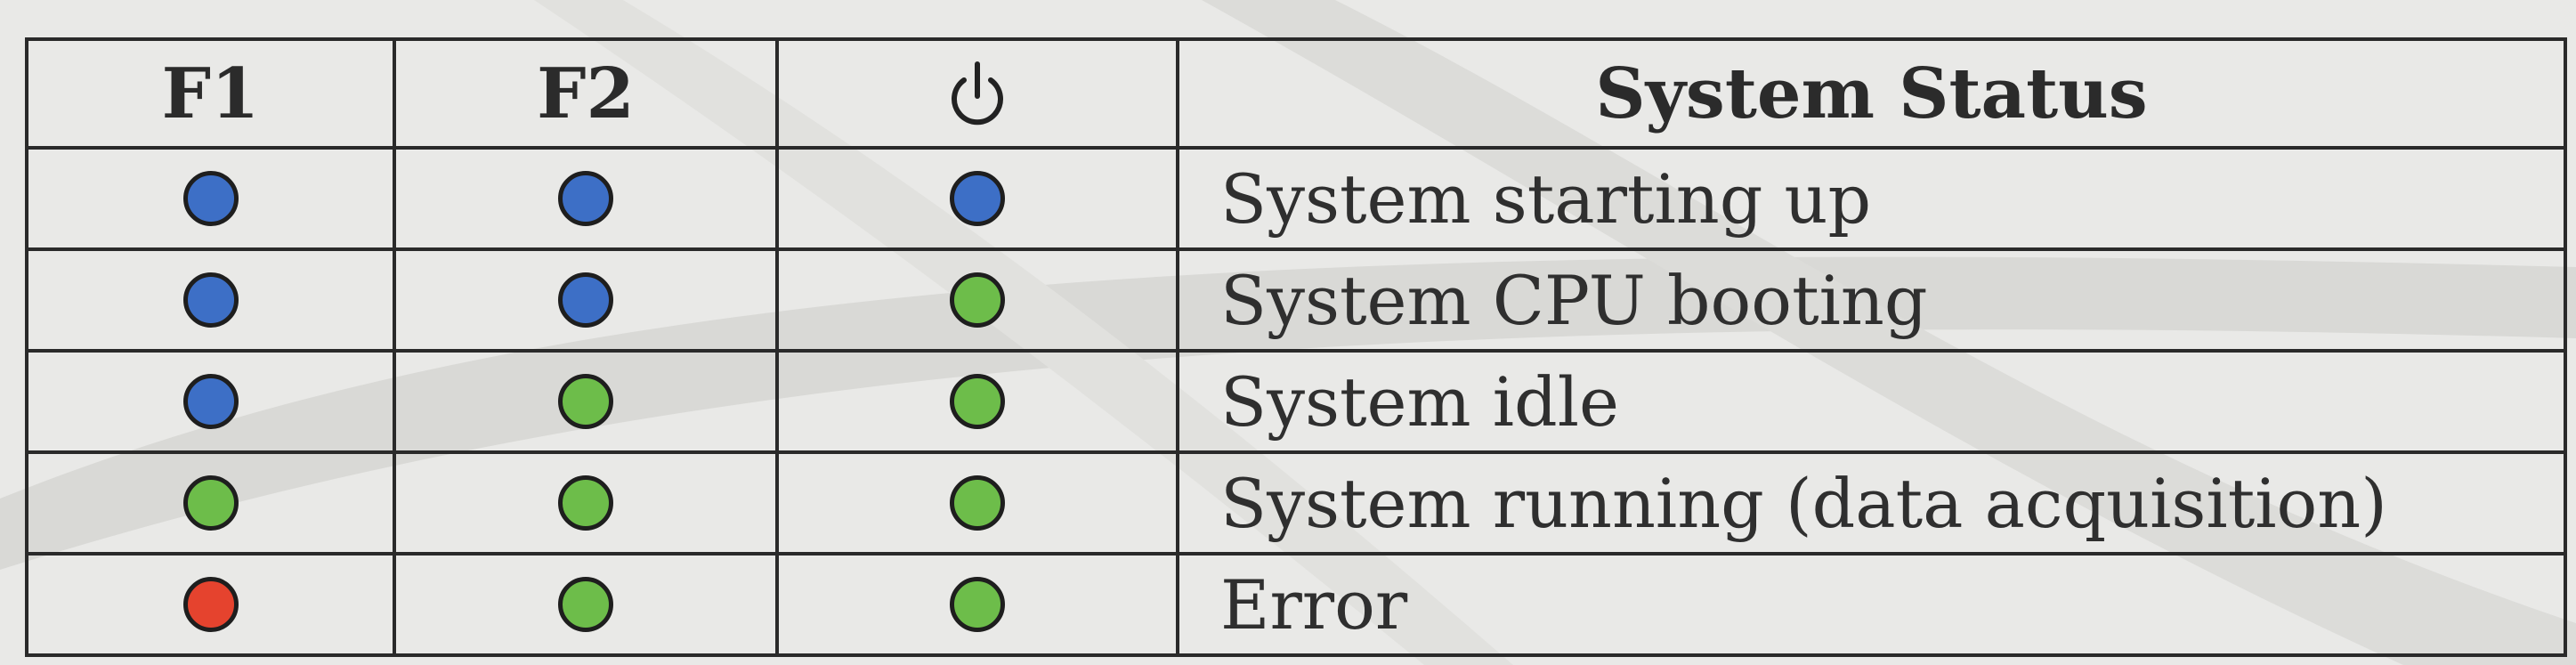  Describe the element at coordinates (1871, 300) in the screenshot. I see `status-text: System CPU booting` at that location.